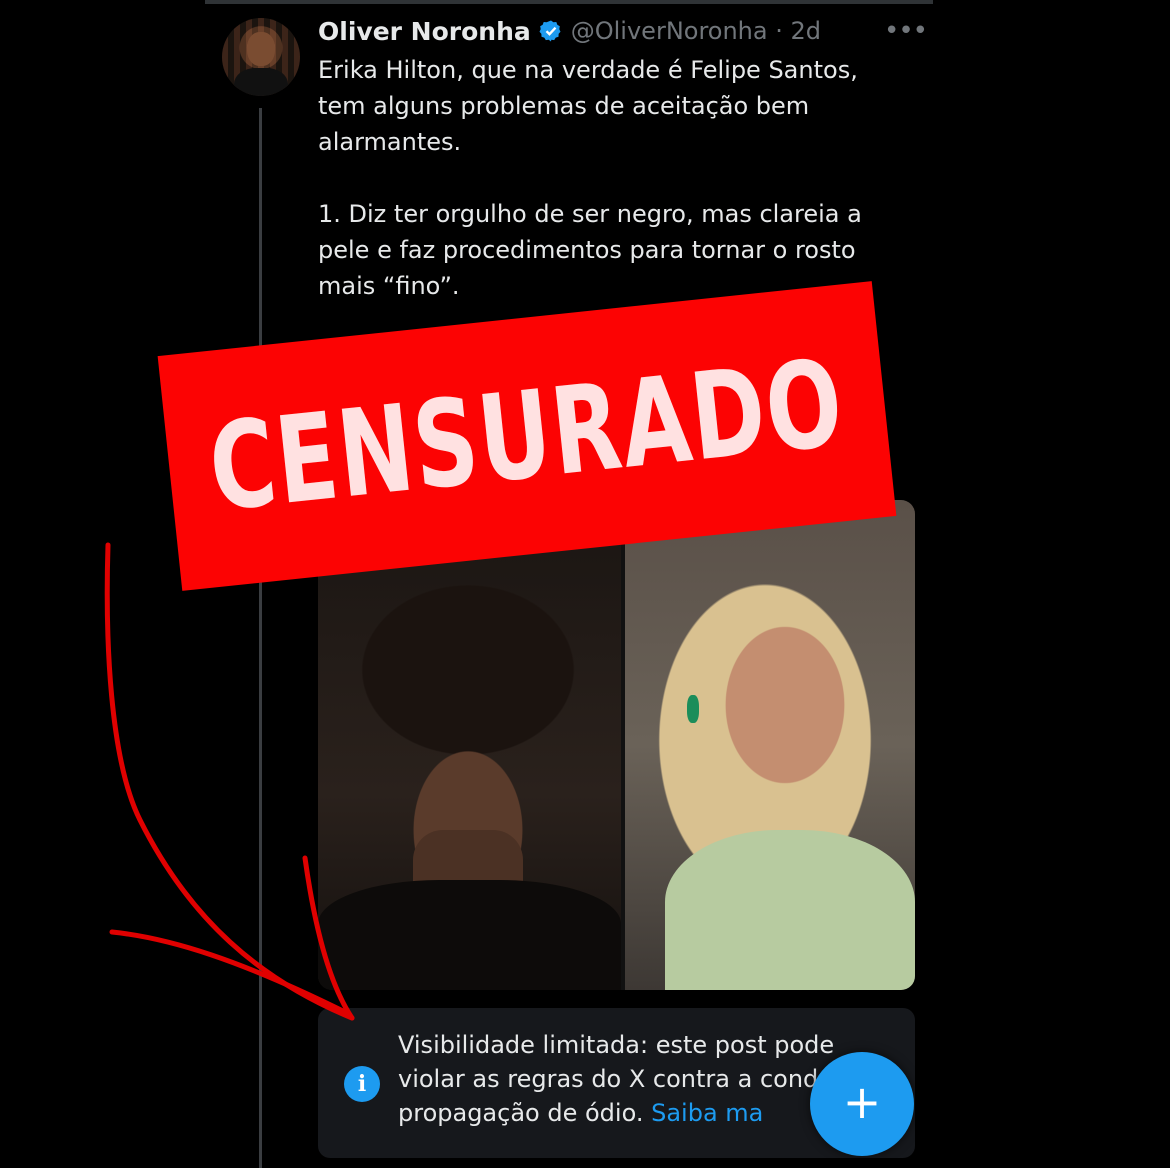  I want to click on media-photo-left, so click(469, 745).